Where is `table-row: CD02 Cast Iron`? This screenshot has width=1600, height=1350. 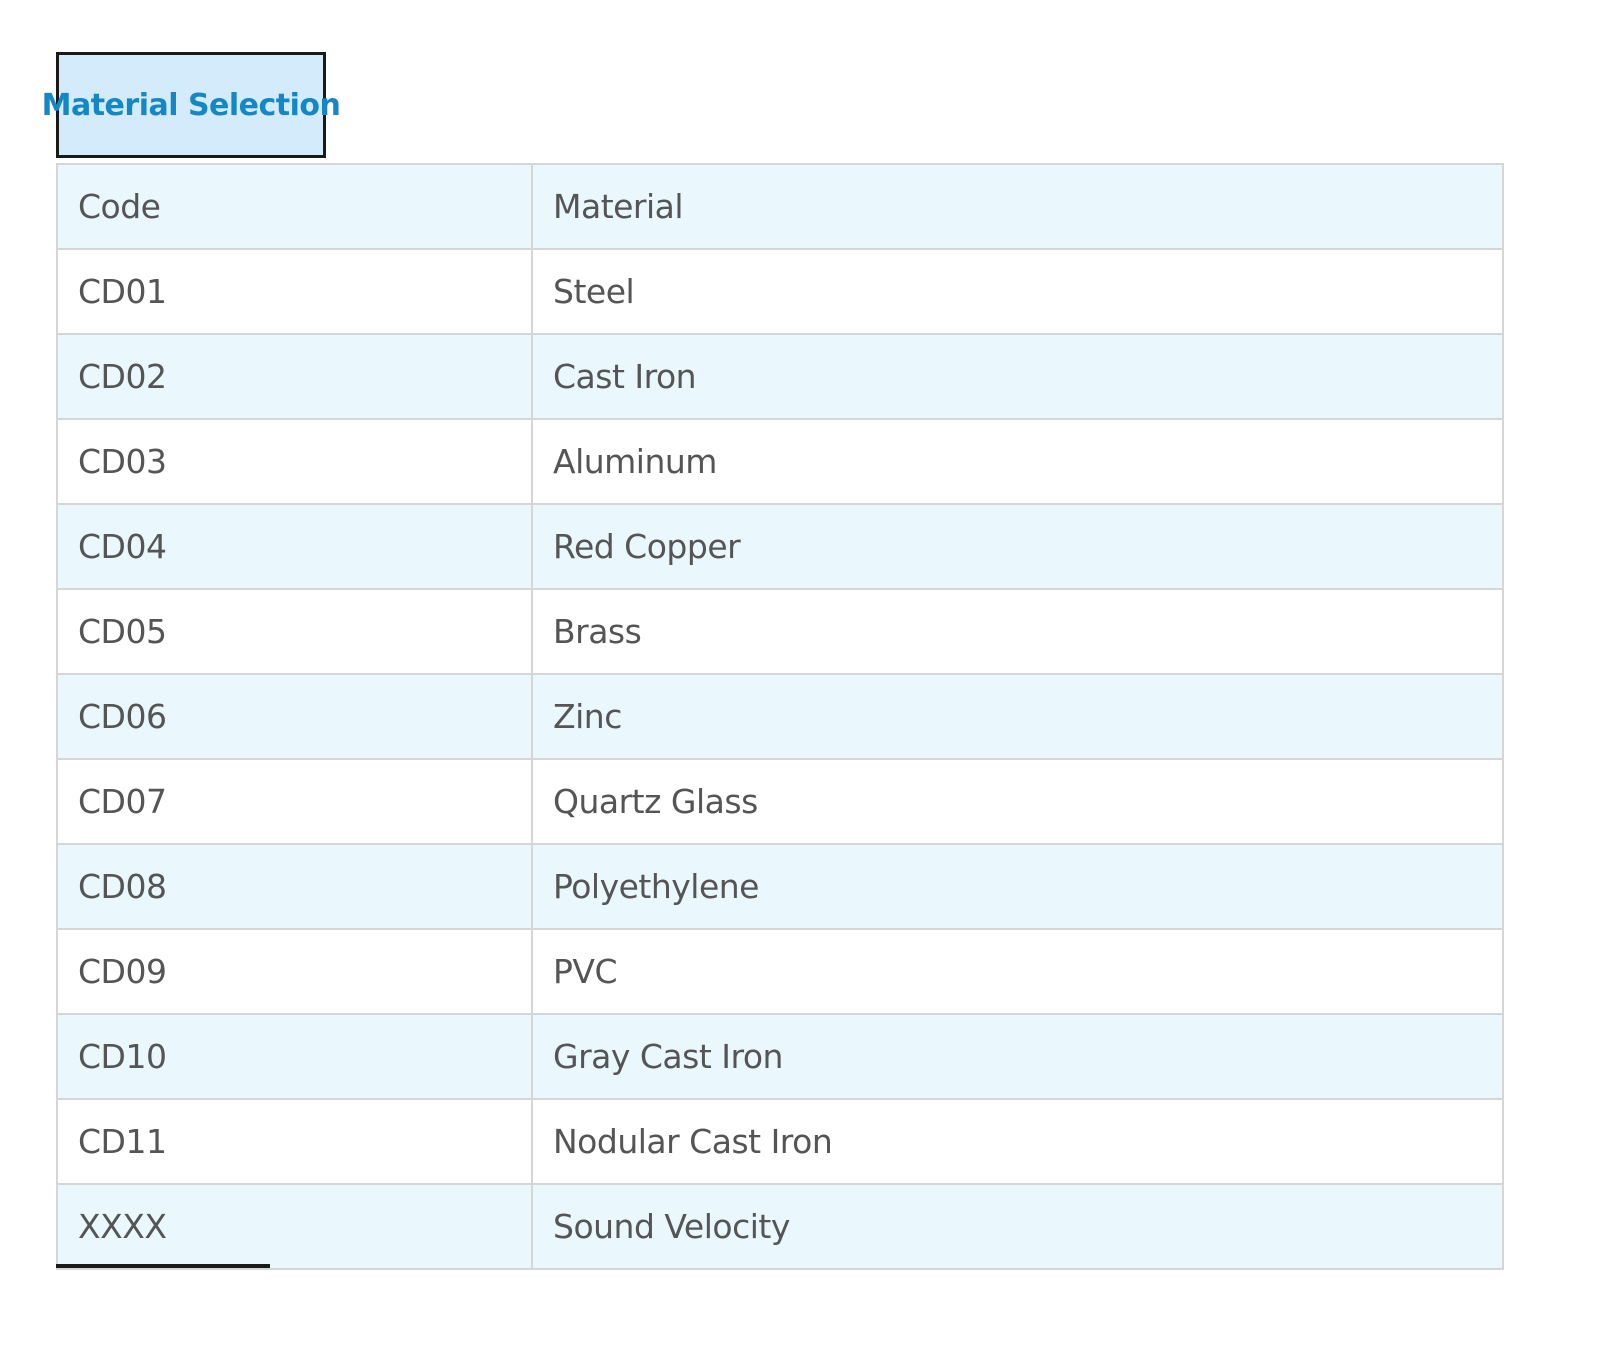 table-row: CD02 Cast Iron is located at coordinates (780, 376).